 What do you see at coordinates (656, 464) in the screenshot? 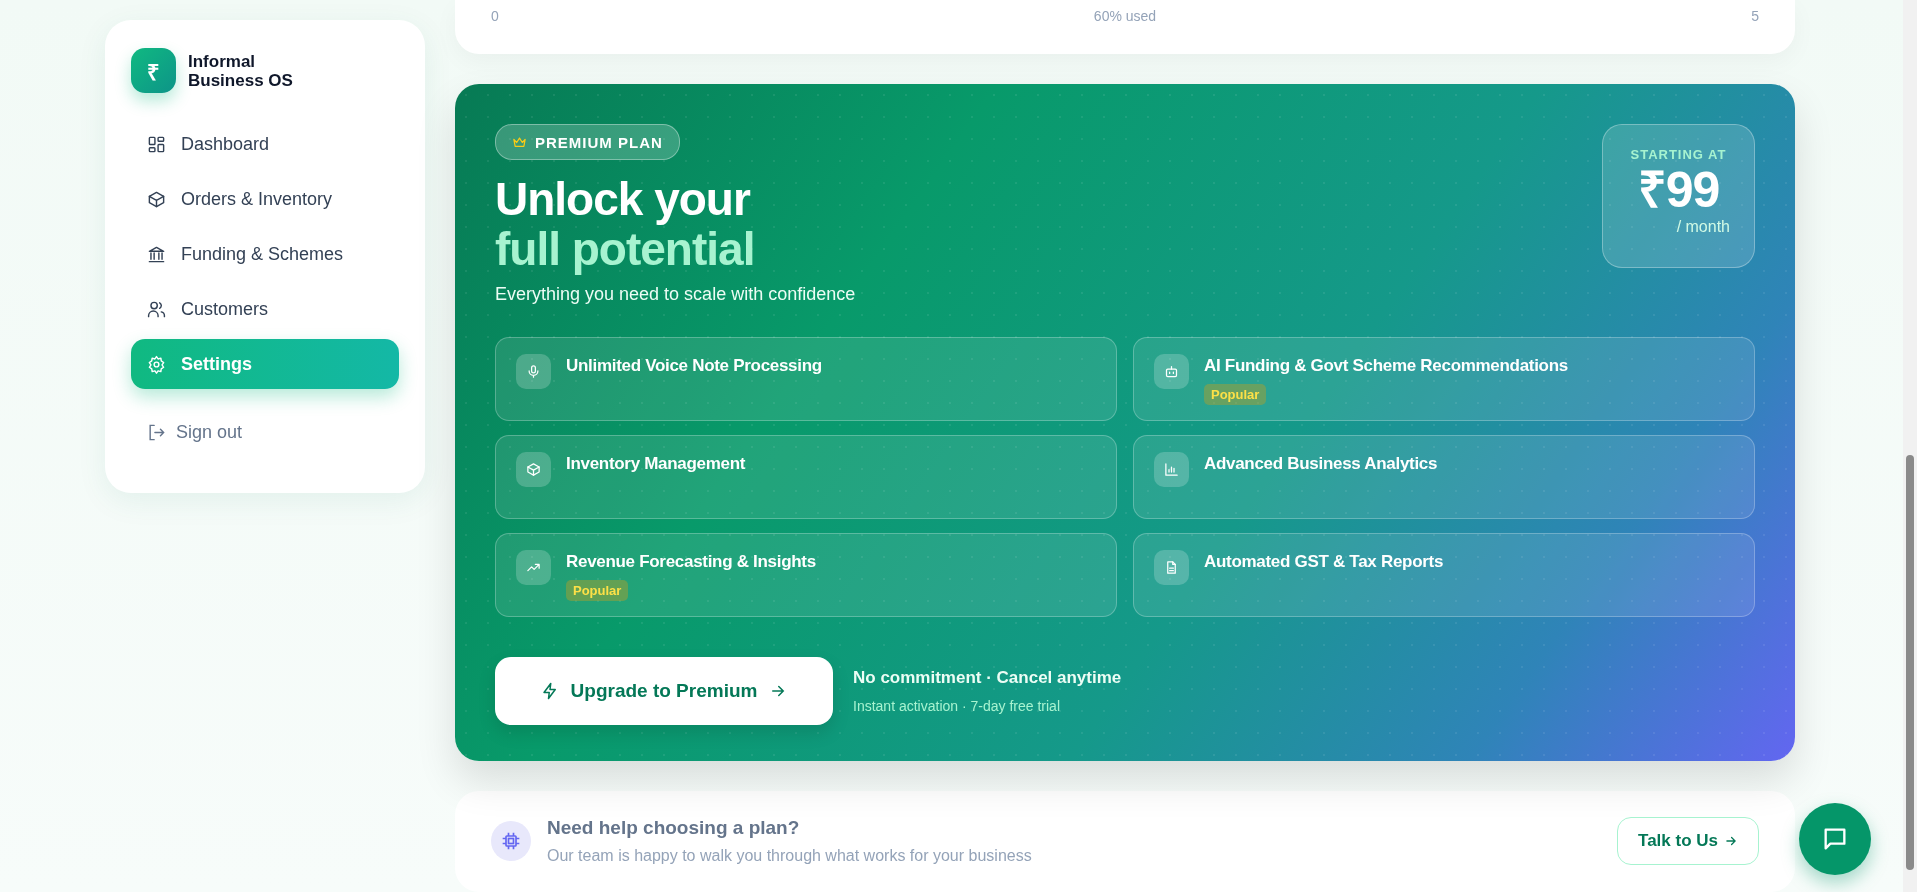
I see `feature-title: Inventory Management` at bounding box center [656, 464].